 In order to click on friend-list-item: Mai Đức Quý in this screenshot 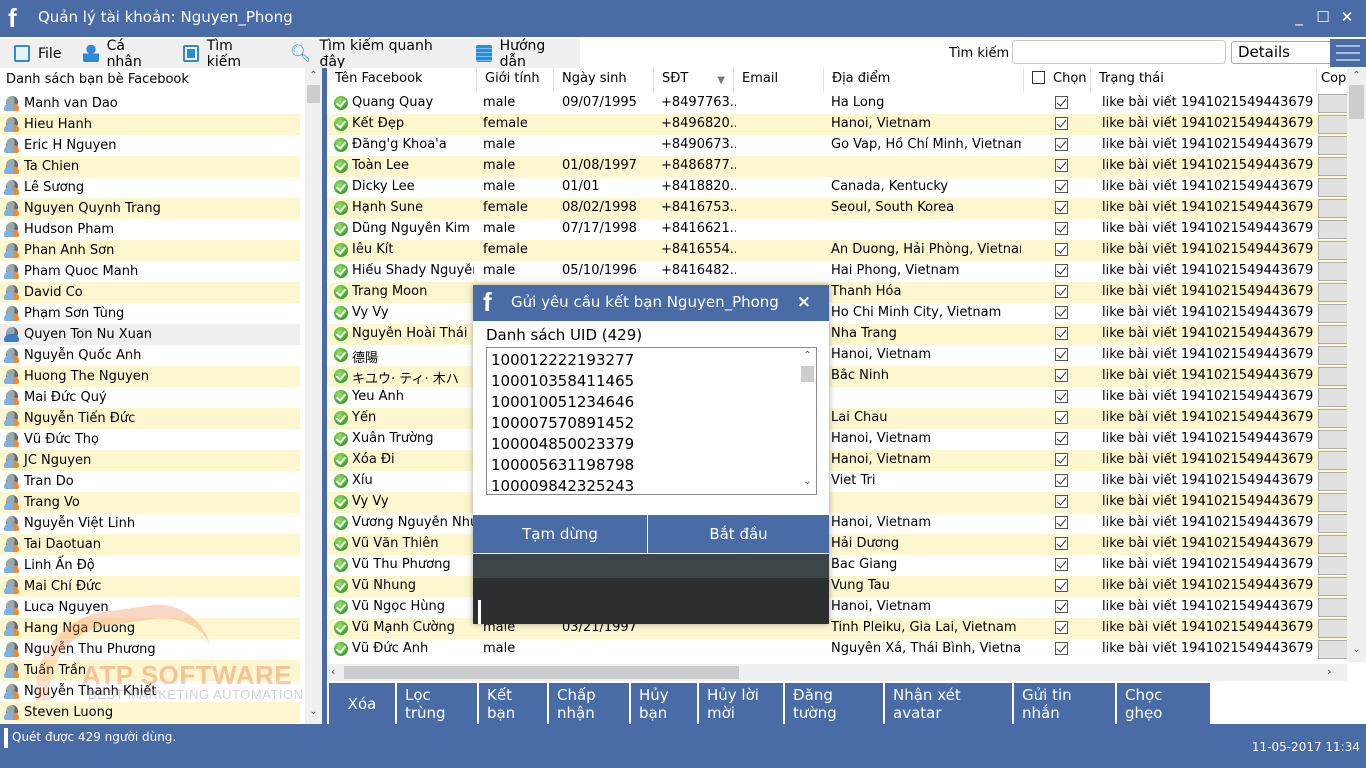, I will do `click(150, 397)`.